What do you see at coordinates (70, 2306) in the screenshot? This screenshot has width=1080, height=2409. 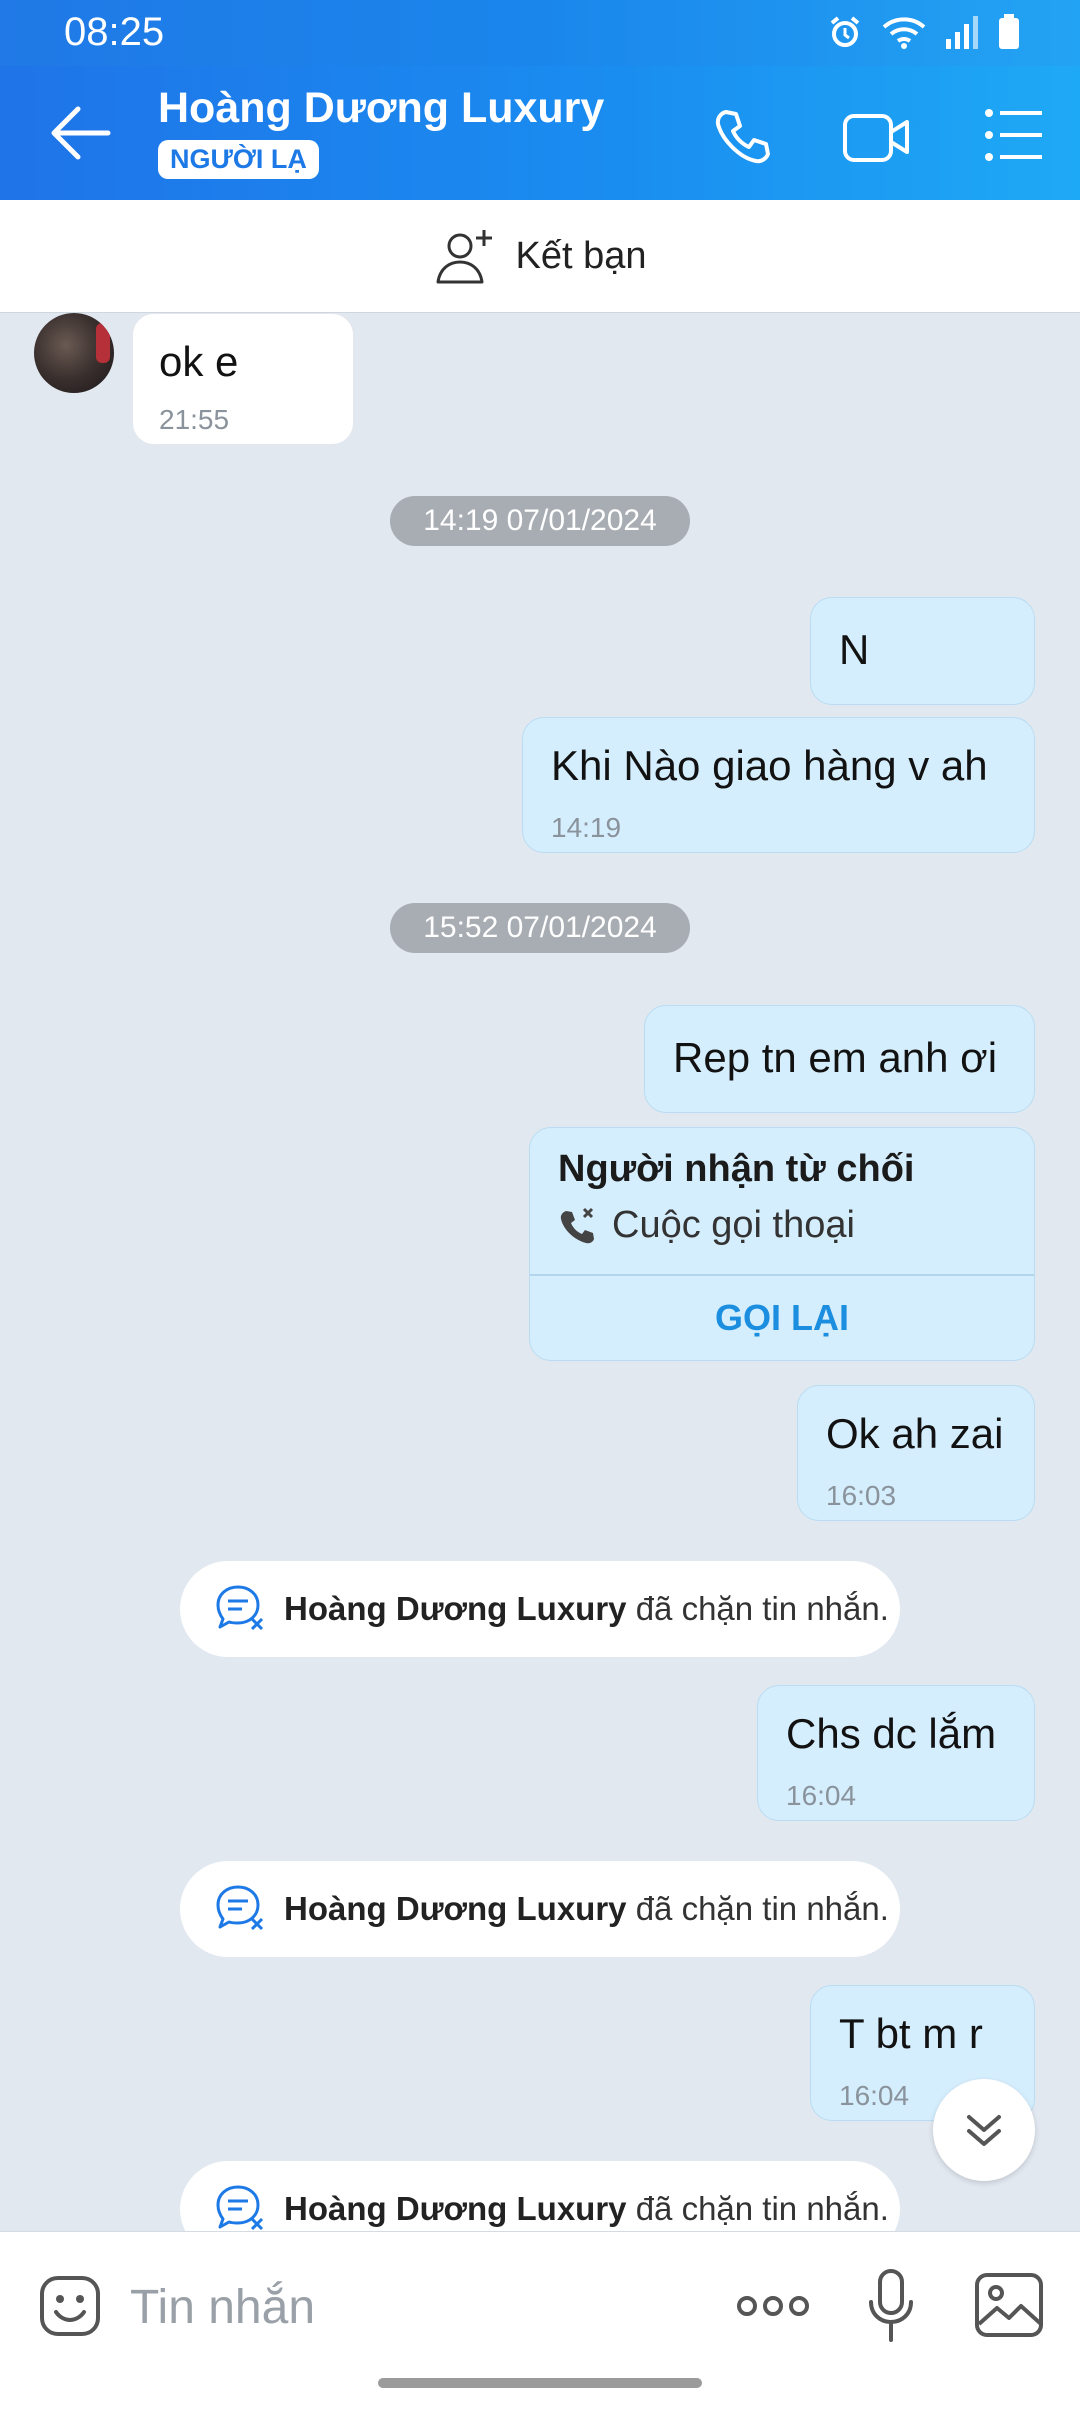 I see `sticker-icon` at bounding box center [70, 2306].